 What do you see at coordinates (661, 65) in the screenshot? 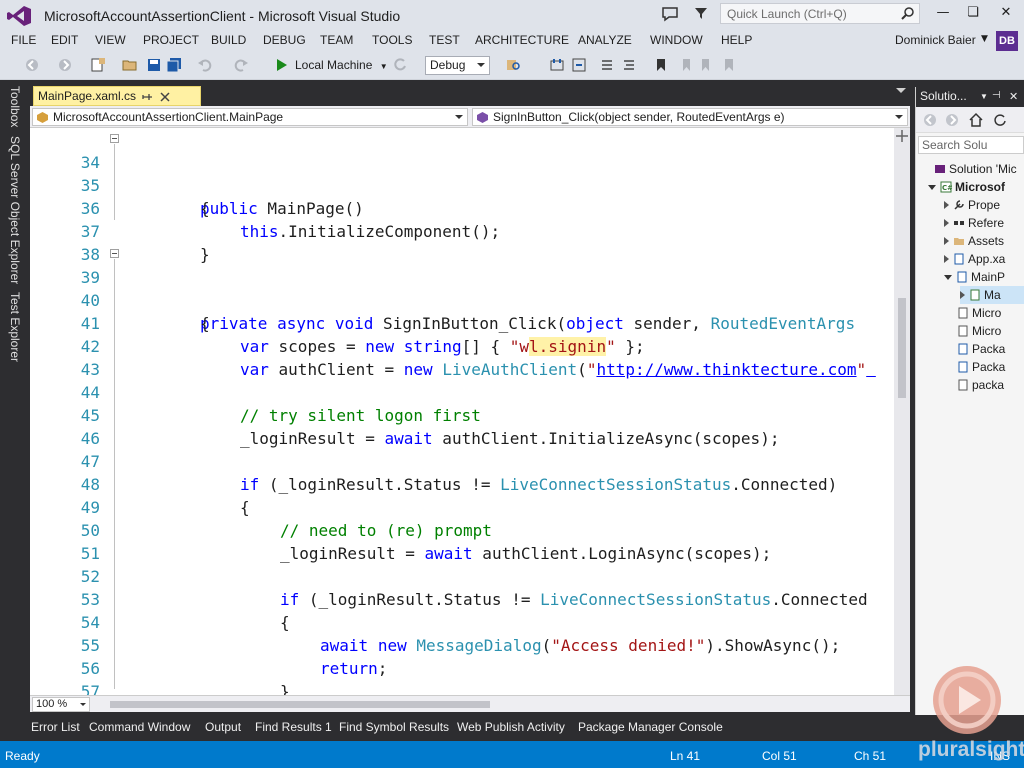
I see `bookmark-icon` at bounding box center [661, 65].